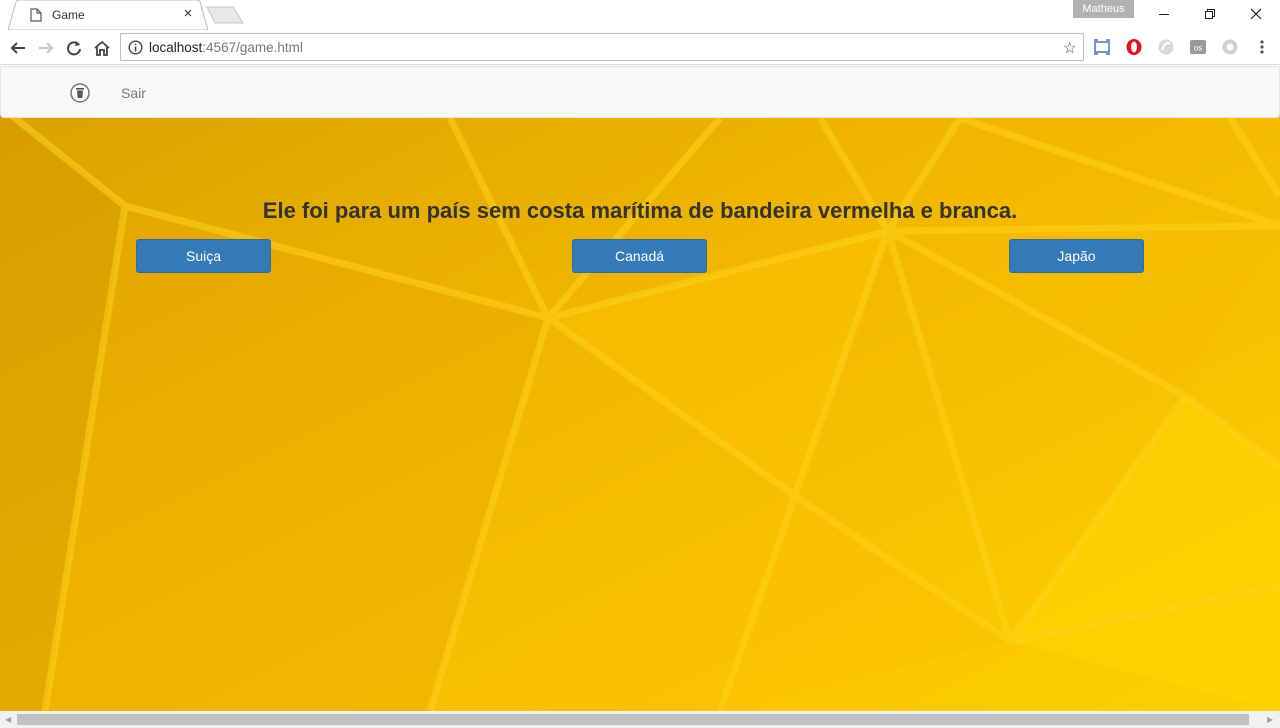 The image size is (1280, 728). I want to click on profile-badge: Matheus, so click(1103, 9).